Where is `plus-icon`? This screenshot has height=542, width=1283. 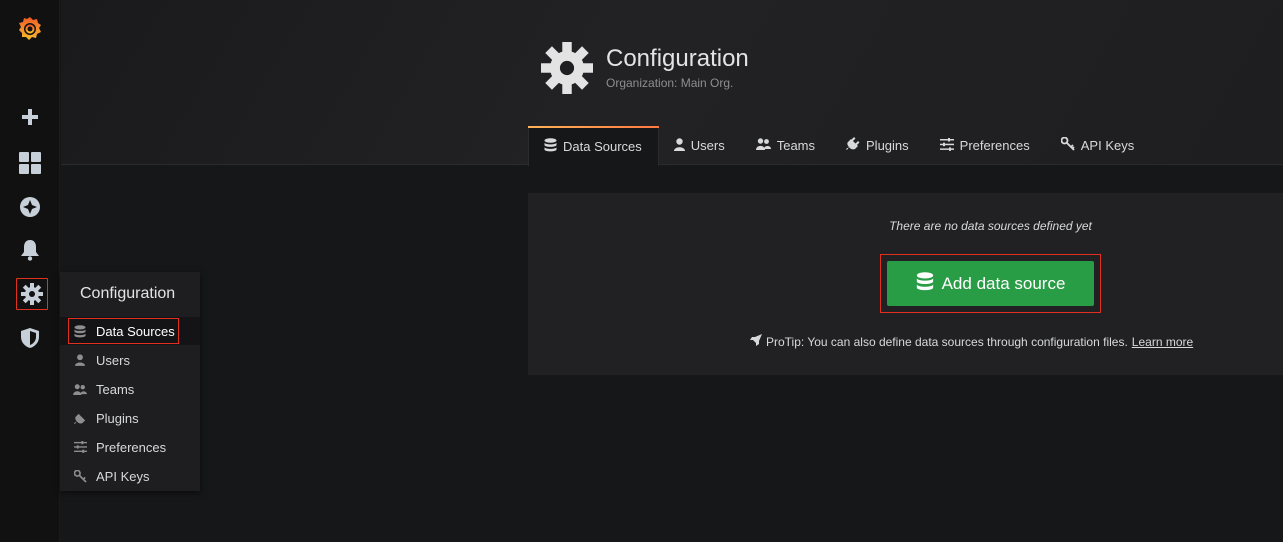
plus-icon is located at coordinates (30, 117).